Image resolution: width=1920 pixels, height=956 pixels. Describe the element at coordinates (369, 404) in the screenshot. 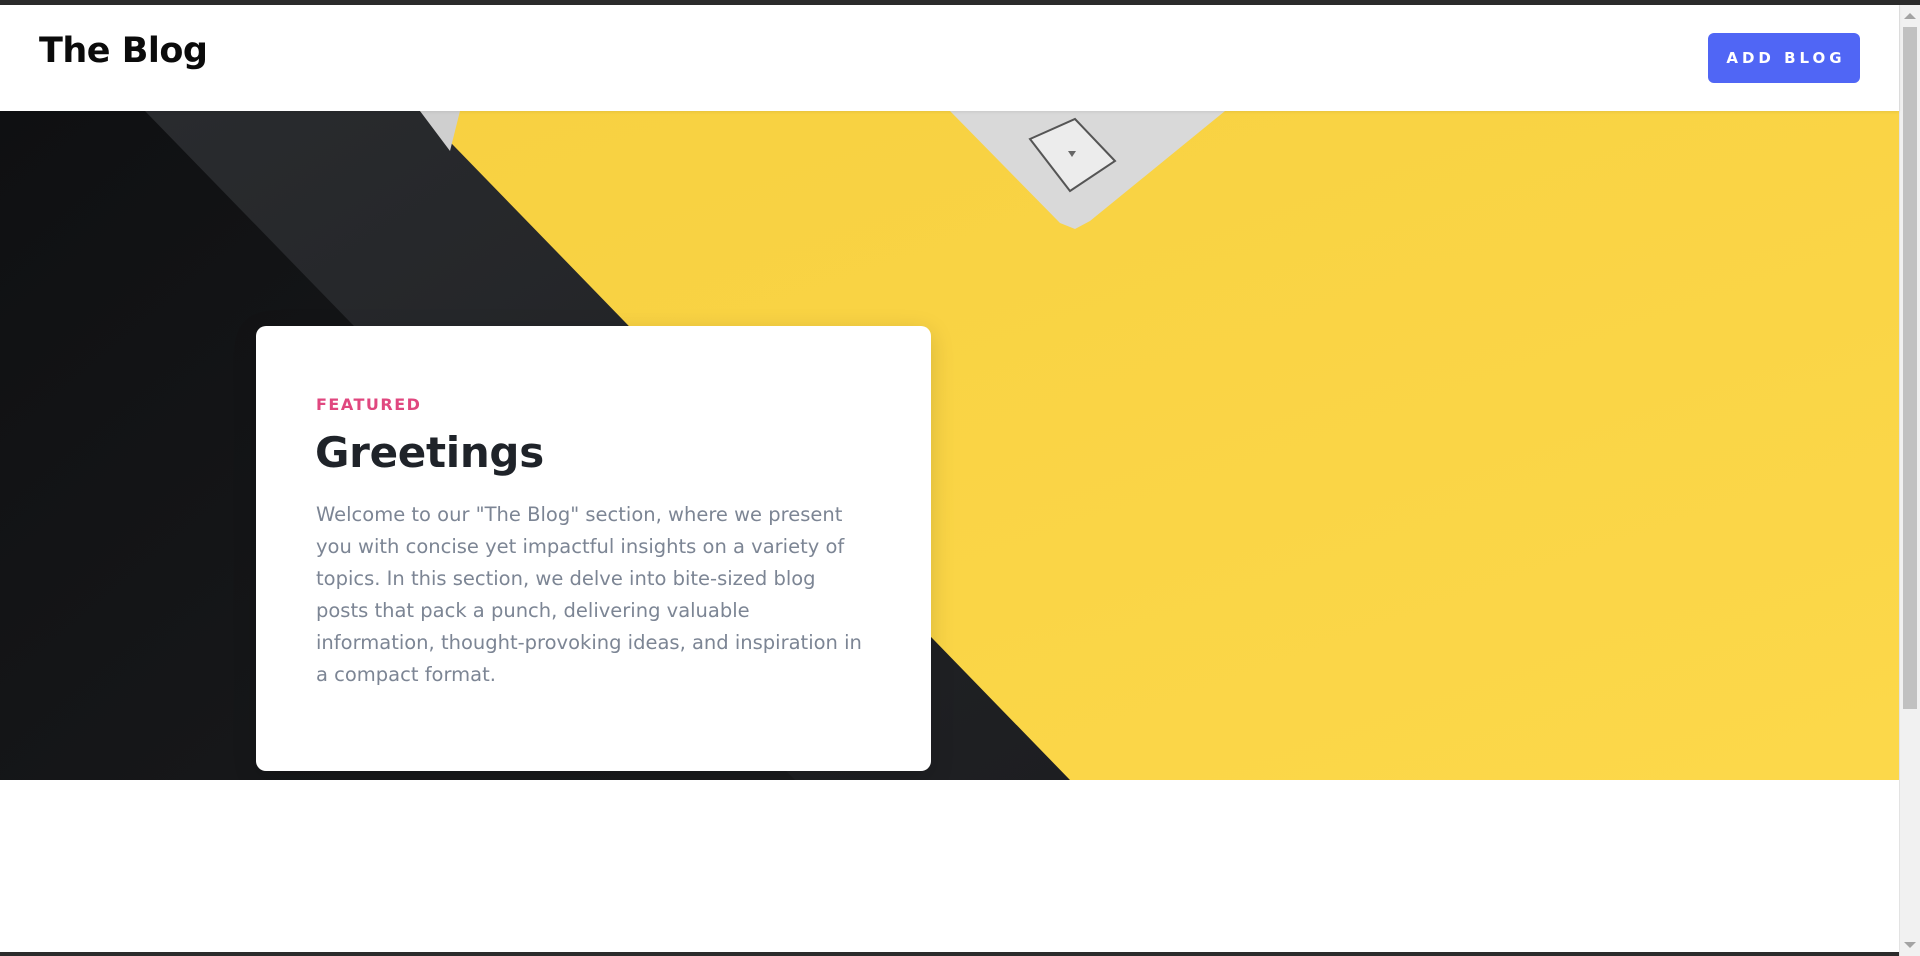

I see `featured-tag: FEATURED` at that location.